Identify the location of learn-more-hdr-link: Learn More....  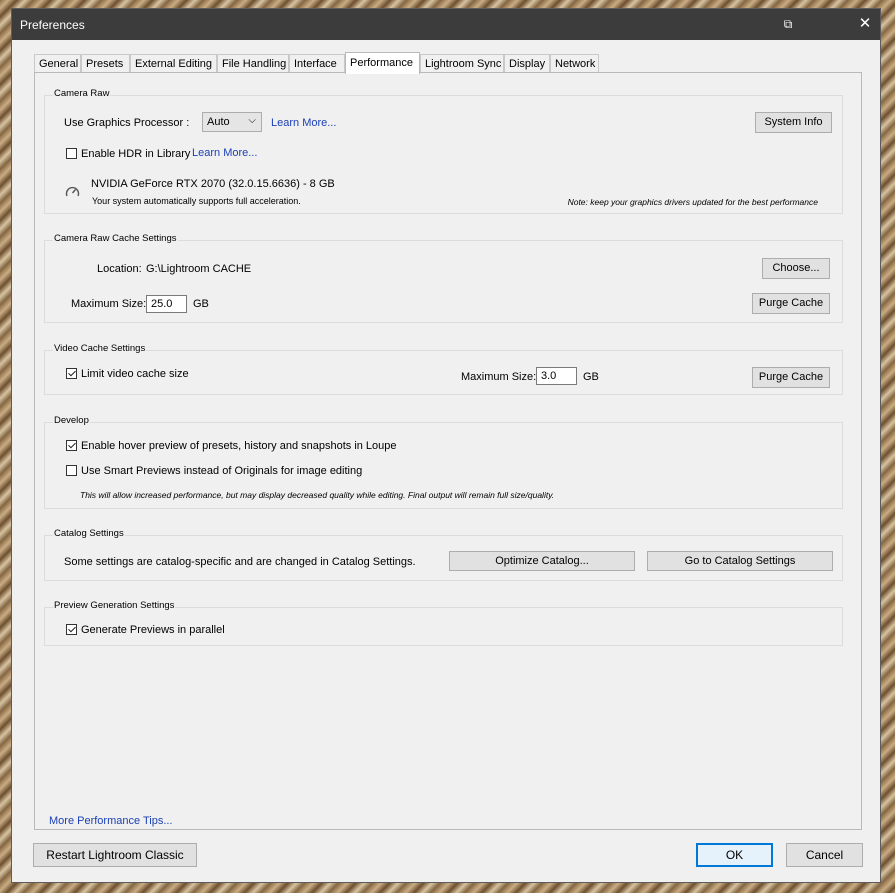
(224, 153).